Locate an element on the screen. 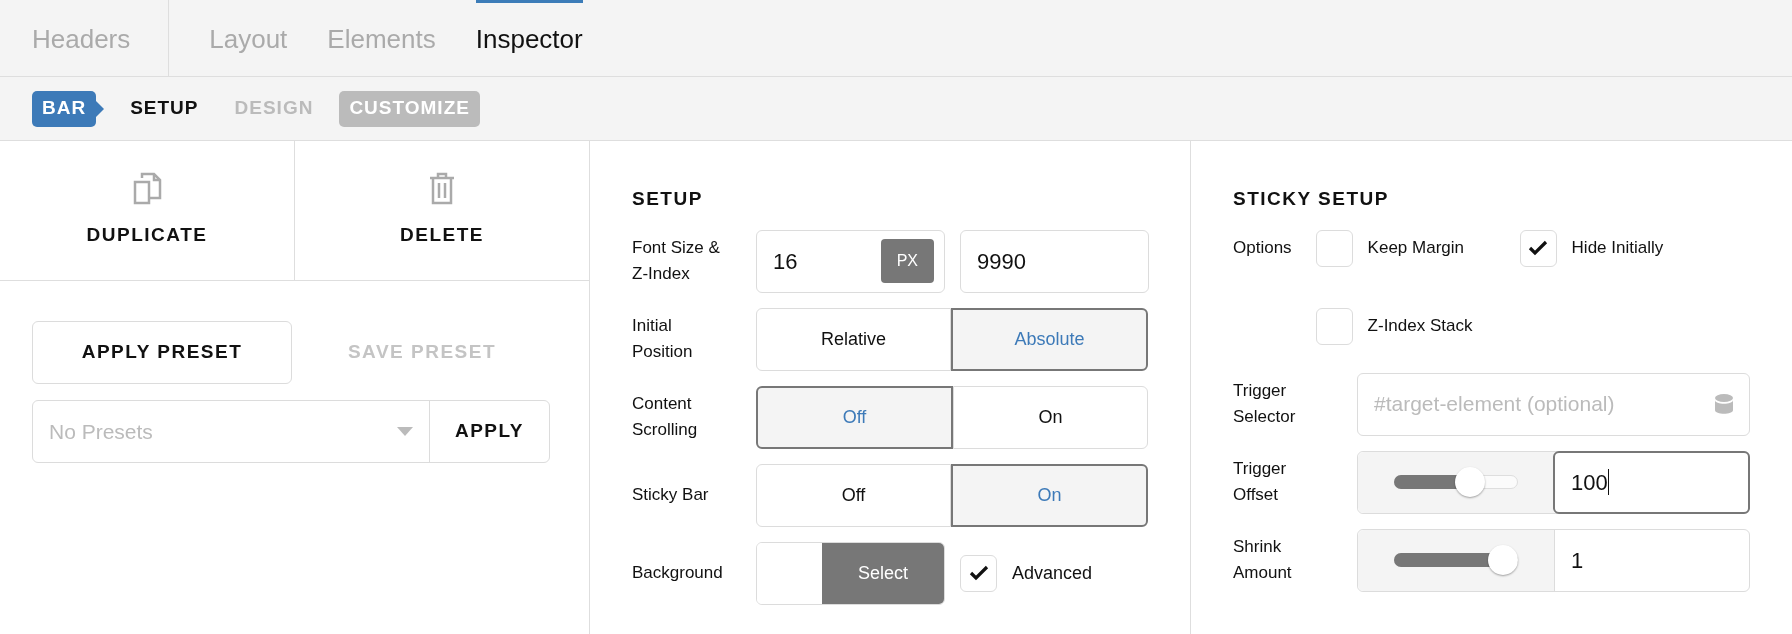 The height and width of the screenshot is (634, 1792). field-value: 100 is located at coordinates (1589, 482).